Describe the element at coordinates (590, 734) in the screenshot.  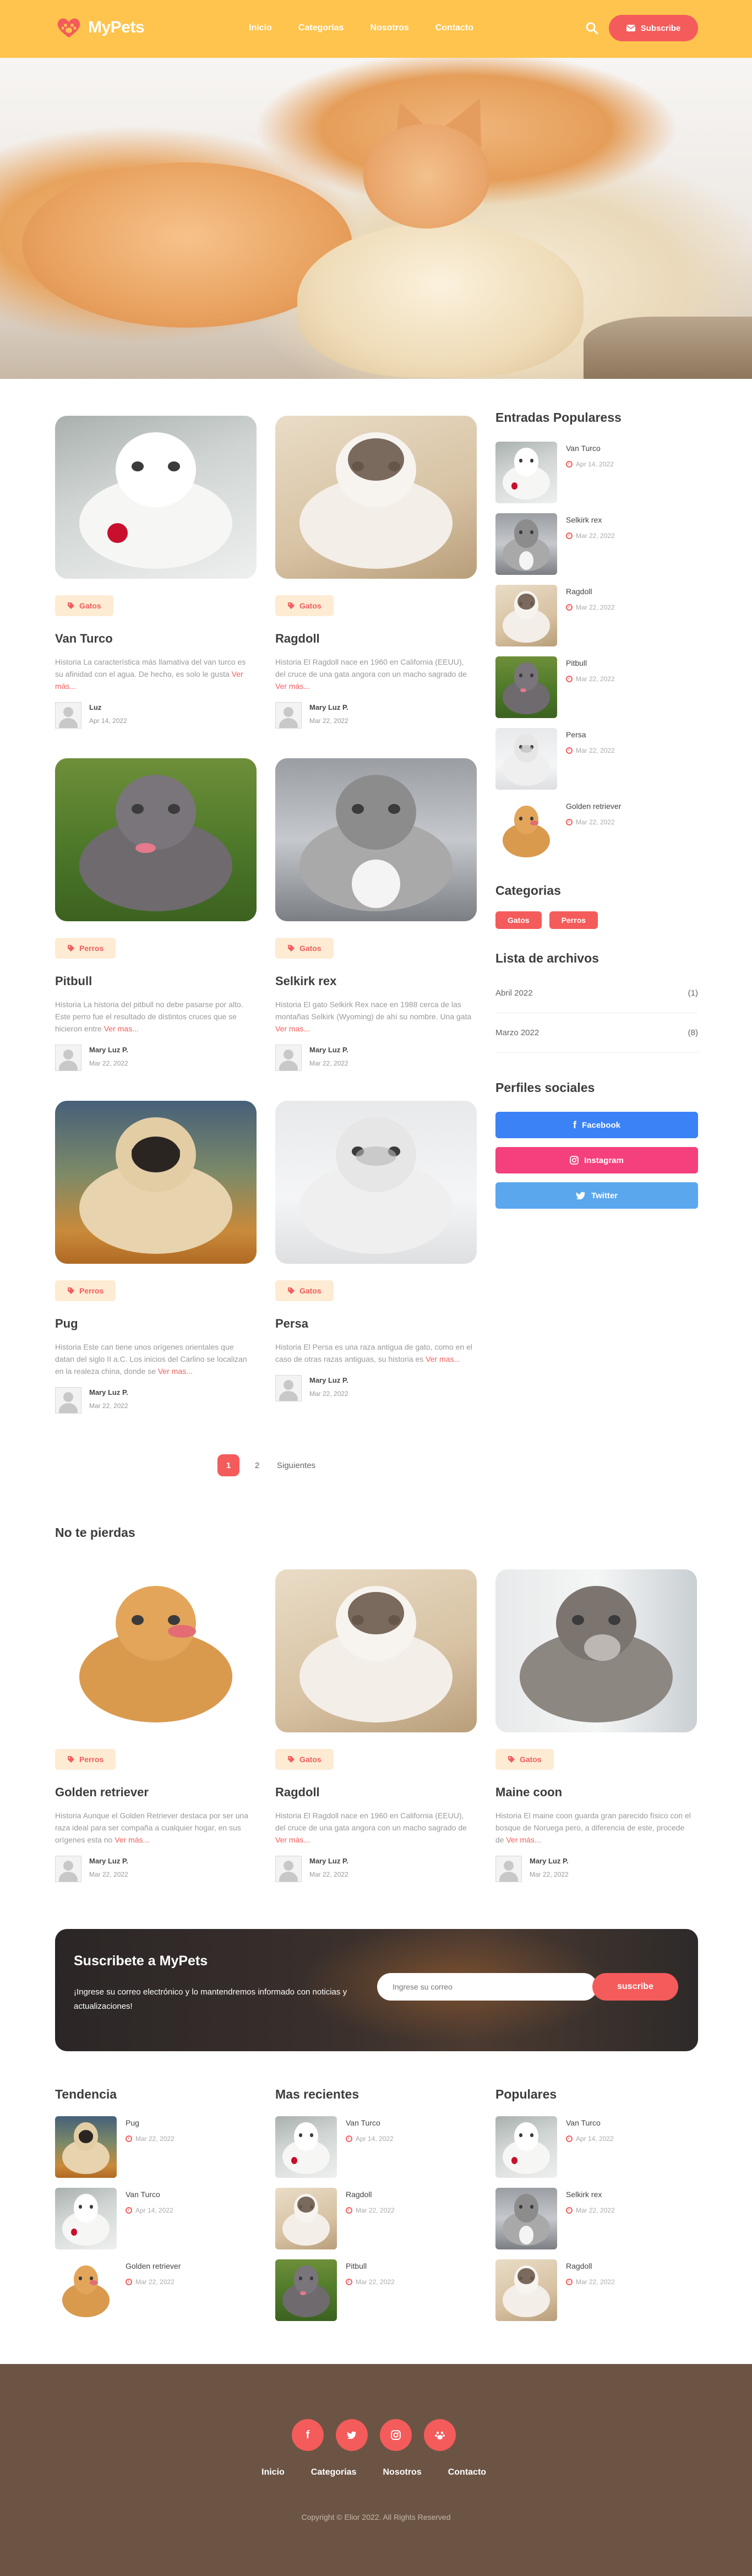
I see `item-title: Persa` at that location.